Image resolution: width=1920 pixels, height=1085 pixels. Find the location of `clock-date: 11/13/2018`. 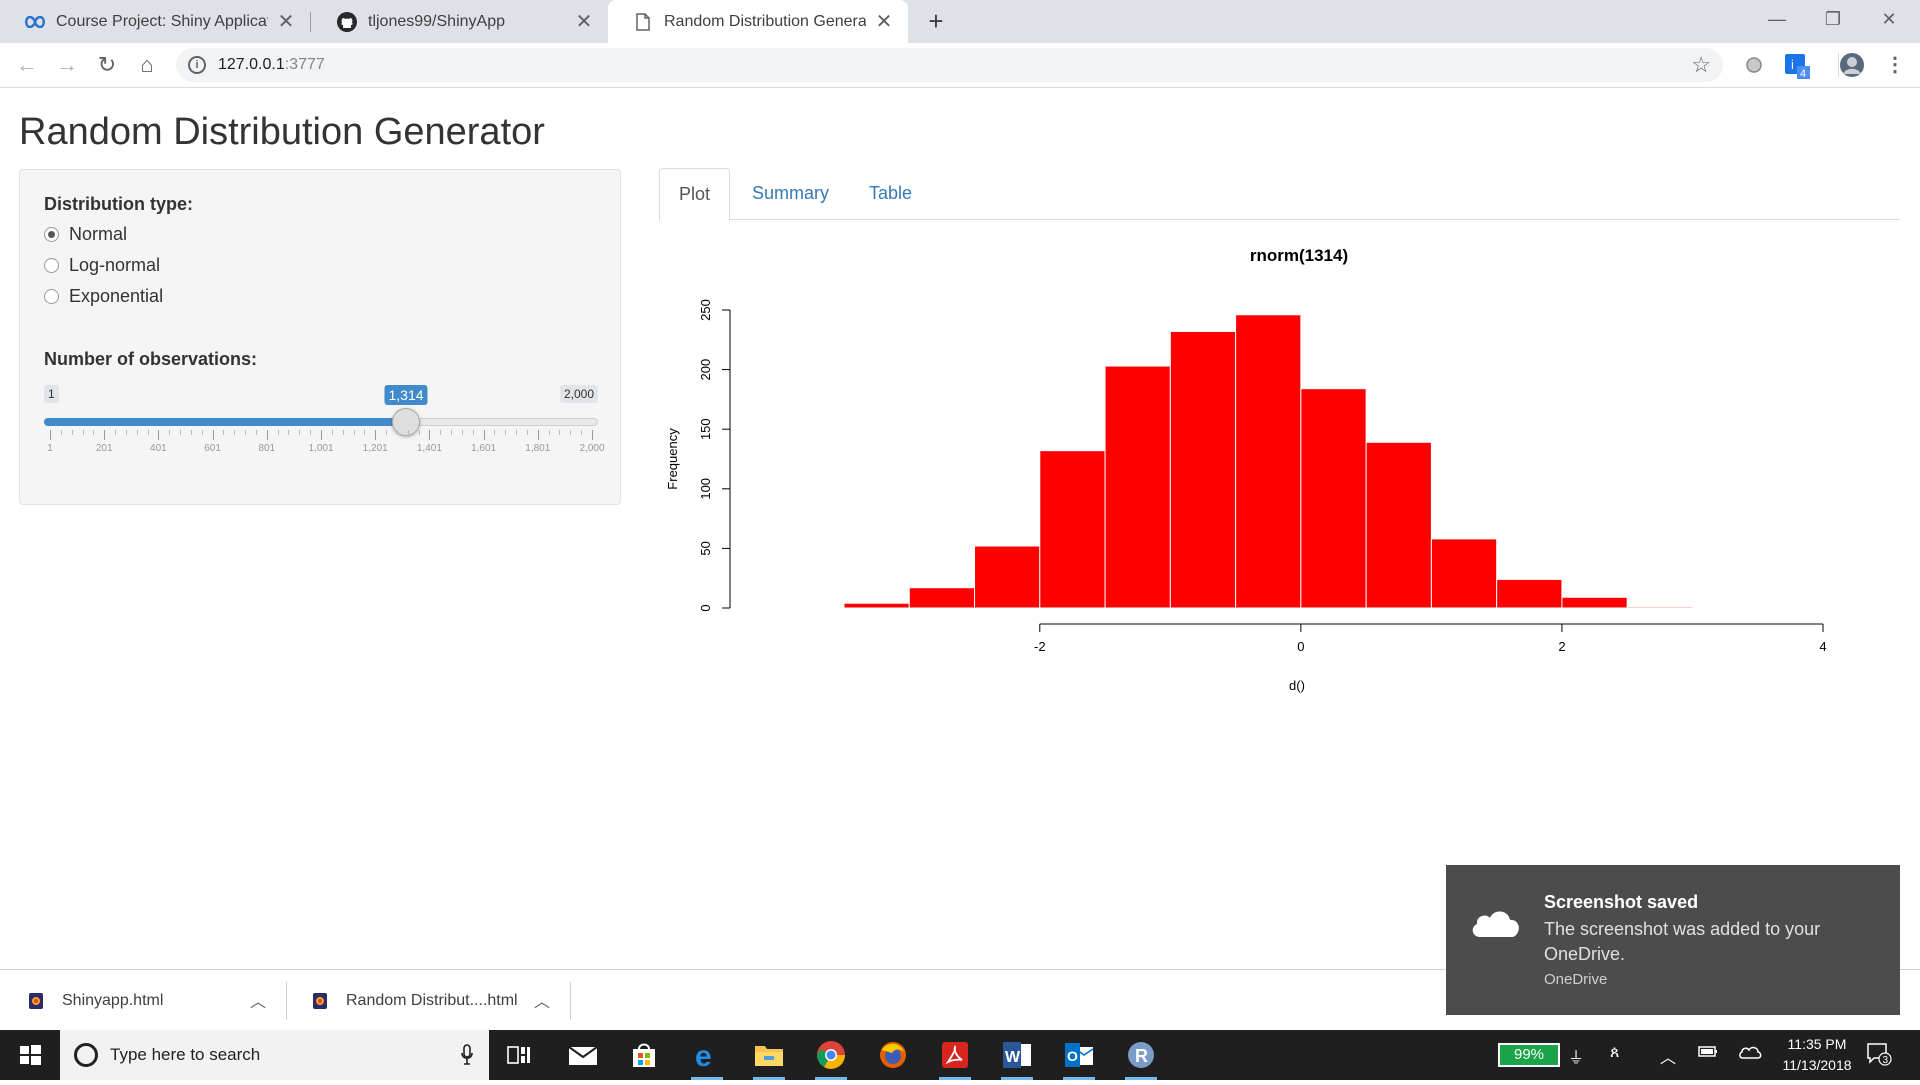

clock-date: 11/13/2018 is located at coordinates (1817, 1065).